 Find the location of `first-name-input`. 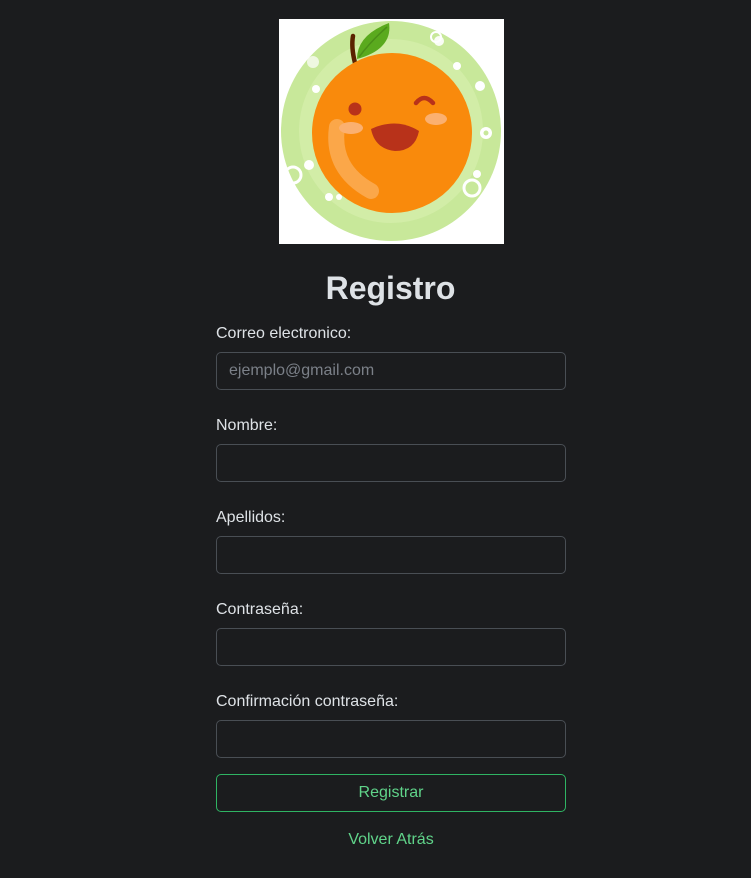

first-name-input is located at coordinates (391, 463).